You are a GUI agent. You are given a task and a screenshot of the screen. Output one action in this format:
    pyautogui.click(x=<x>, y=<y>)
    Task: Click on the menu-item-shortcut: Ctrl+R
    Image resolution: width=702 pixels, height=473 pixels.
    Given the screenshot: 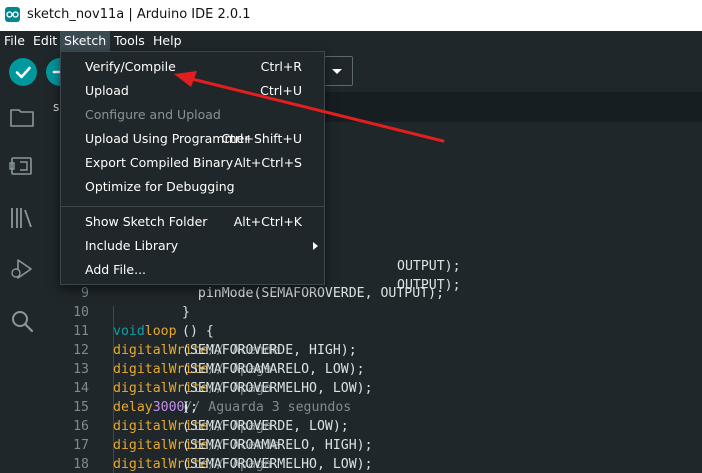 What is the action you would take?
    pyautogui.click(x=281, y=66)
    